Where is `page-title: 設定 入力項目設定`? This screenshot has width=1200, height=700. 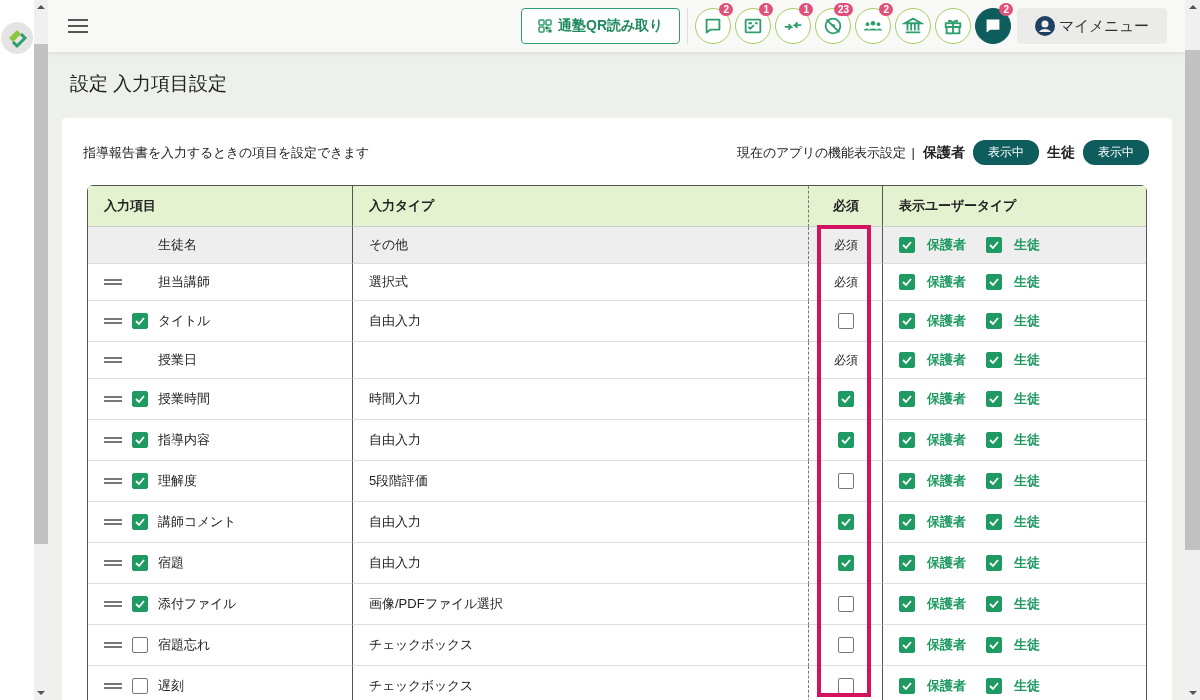 page-title: 設定 入力項目設定 is located at coordinates (149, 84).